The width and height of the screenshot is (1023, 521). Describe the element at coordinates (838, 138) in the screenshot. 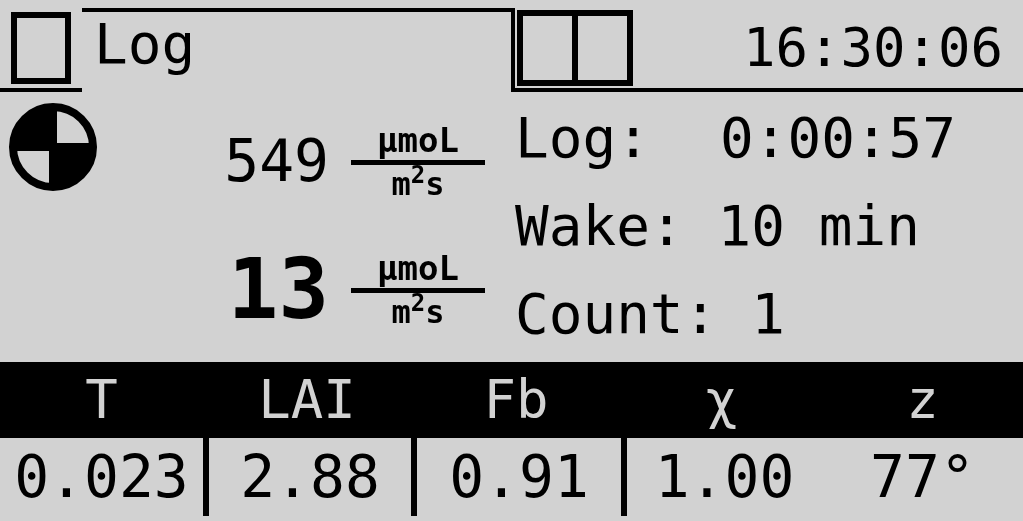

I see `status-value: 0:00:57` at that location.